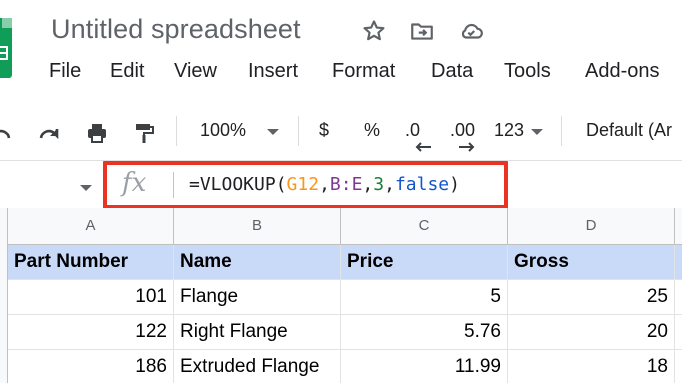 The width and height of the screenshot is (682, 383). Describe the element at coordinates (424, 226) in the screenshot. I see `column-header-c: C` at that location.